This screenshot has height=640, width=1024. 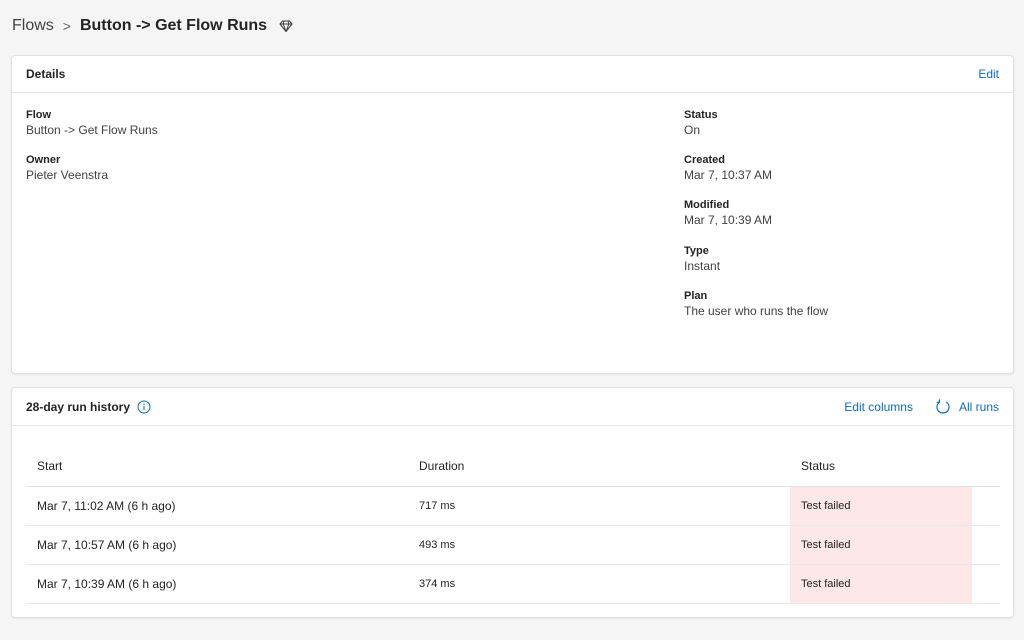 What do you see at coordinates (144, 407) in the screenshot?
I see `info-icon` at bounding box center [144, 407].